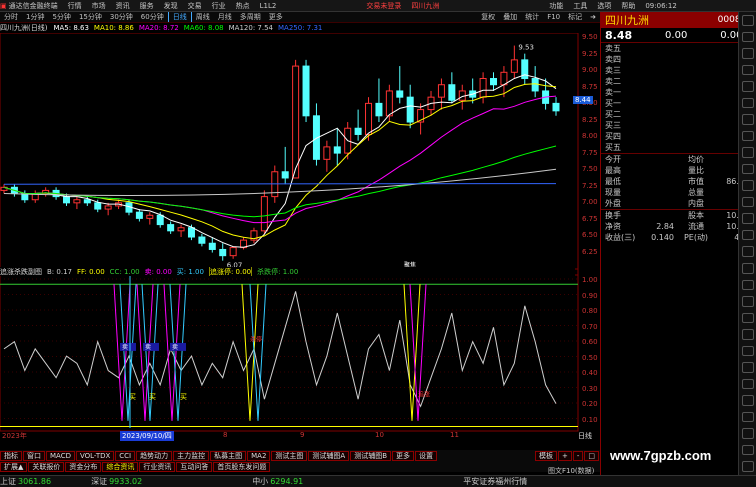 This screenshot has height=487, width=756. What do you see at coordinates (276, 17) in the screenshot?
I see `period-more: 更多` at bounding box center [276, 17].